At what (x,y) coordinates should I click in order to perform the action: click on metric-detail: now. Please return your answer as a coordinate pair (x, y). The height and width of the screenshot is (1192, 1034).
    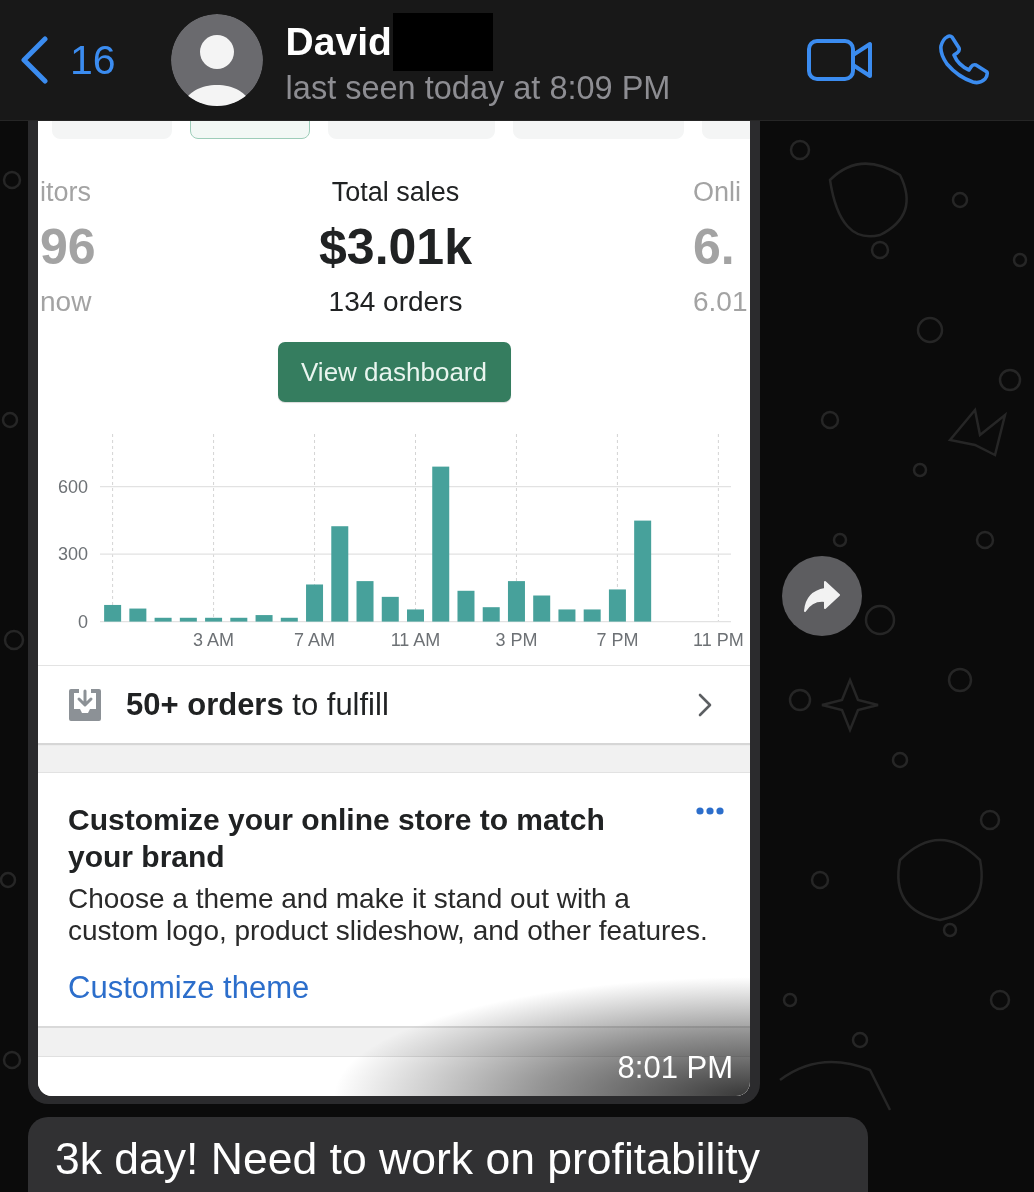
    Looking at the image, I should click on (66, 302).